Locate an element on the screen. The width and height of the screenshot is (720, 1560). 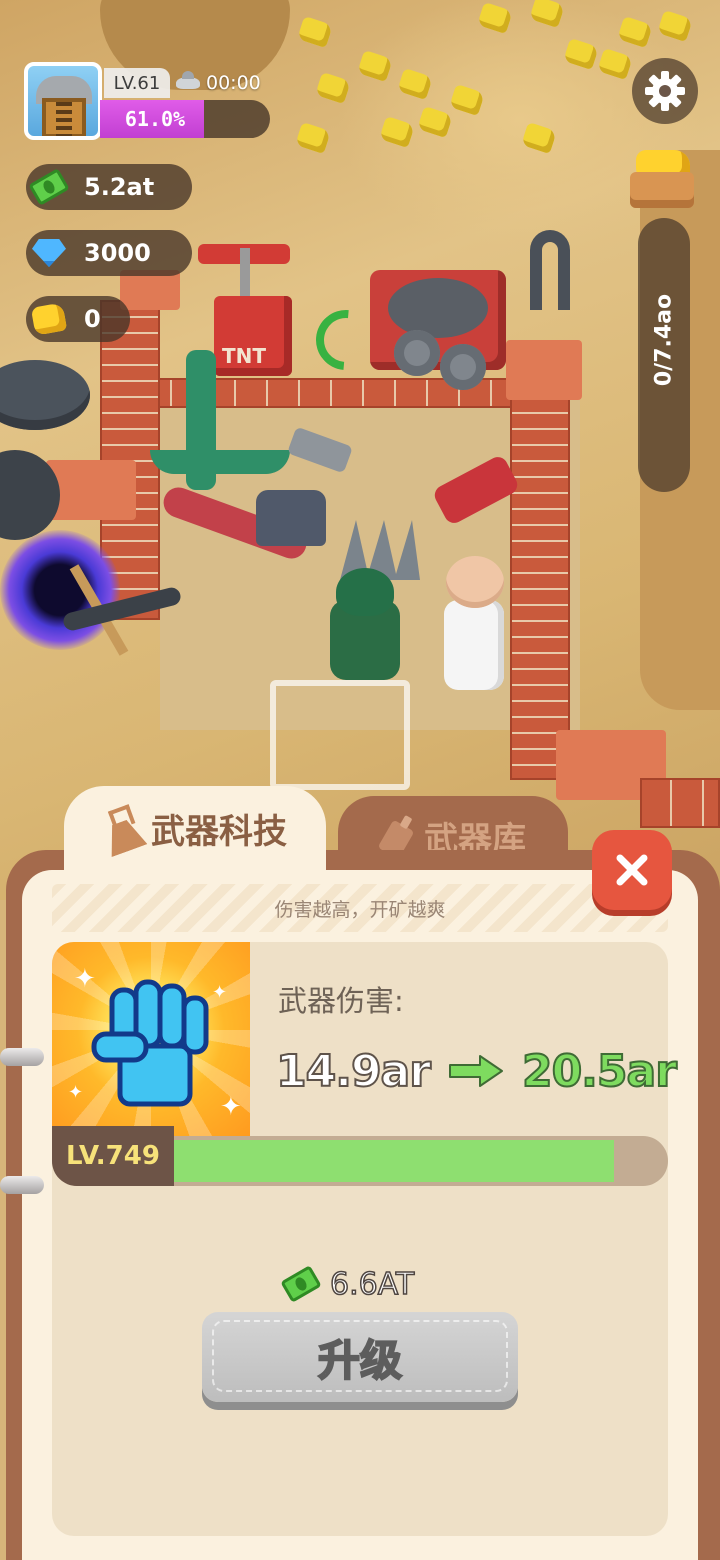
gem-counter: 3000 is located at coordinates (109, 253).